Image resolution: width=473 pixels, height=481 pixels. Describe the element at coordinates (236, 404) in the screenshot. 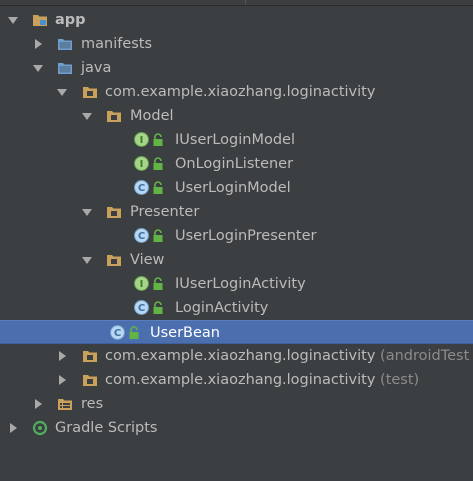

I see `tree-node-res: res` at that location.